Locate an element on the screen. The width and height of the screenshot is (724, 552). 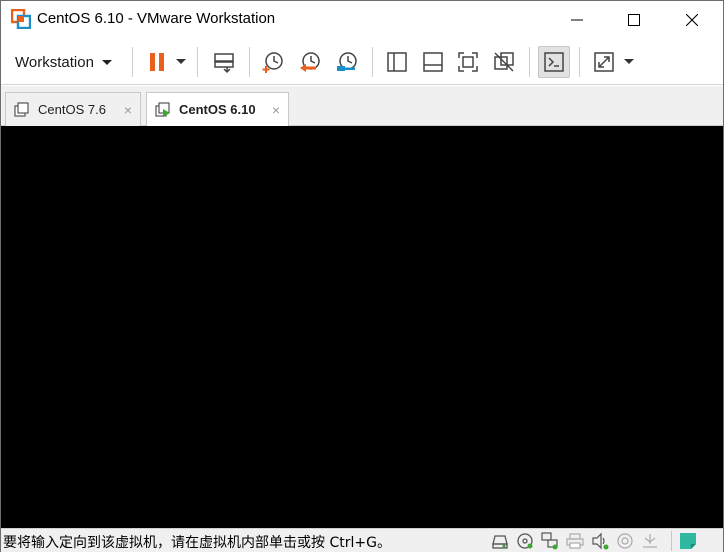
console-view-icon is located at coordinates (554, 62).